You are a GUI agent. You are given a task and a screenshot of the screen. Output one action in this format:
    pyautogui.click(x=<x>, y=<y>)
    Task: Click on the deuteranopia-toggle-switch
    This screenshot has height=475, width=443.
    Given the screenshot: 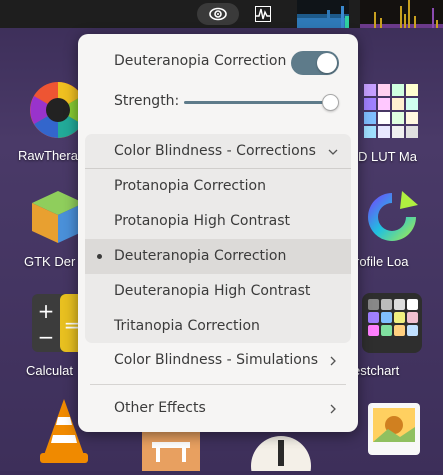 What is the action you would take?
    pyautogui.click(x=315, y=63)
    